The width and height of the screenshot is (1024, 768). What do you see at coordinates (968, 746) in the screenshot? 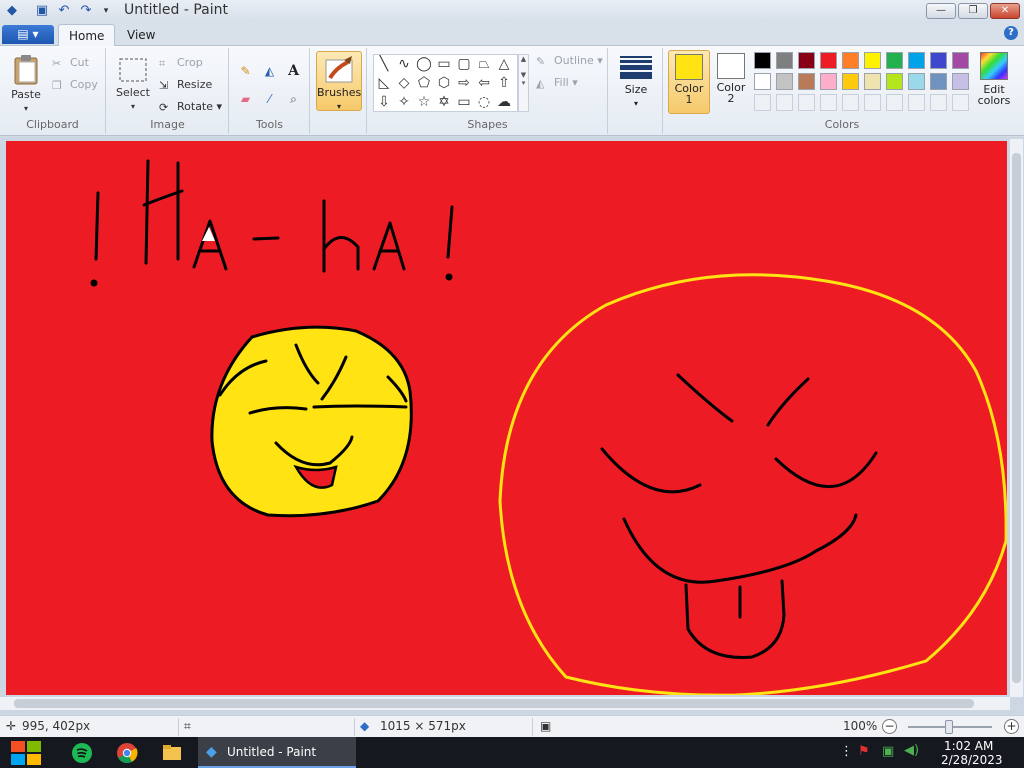
I see `clock-time: 1:02 AM` at bounding box center [968, 746].